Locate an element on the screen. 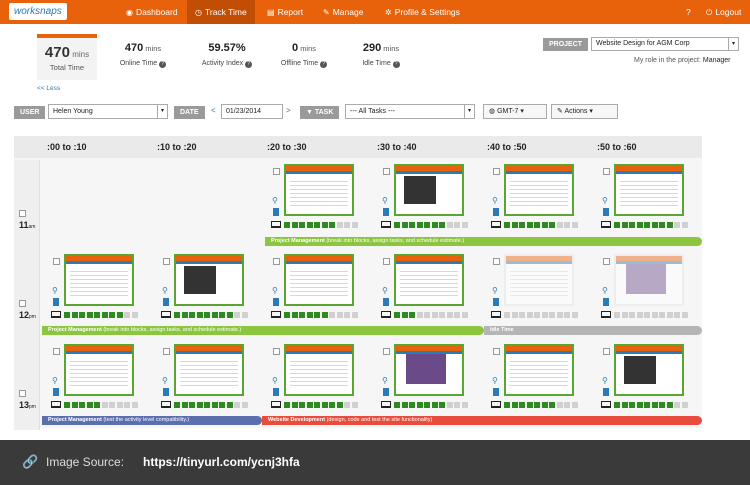 The image size is (750, 485). nav-report: ▤ Report is located at coordinates (285, 12).